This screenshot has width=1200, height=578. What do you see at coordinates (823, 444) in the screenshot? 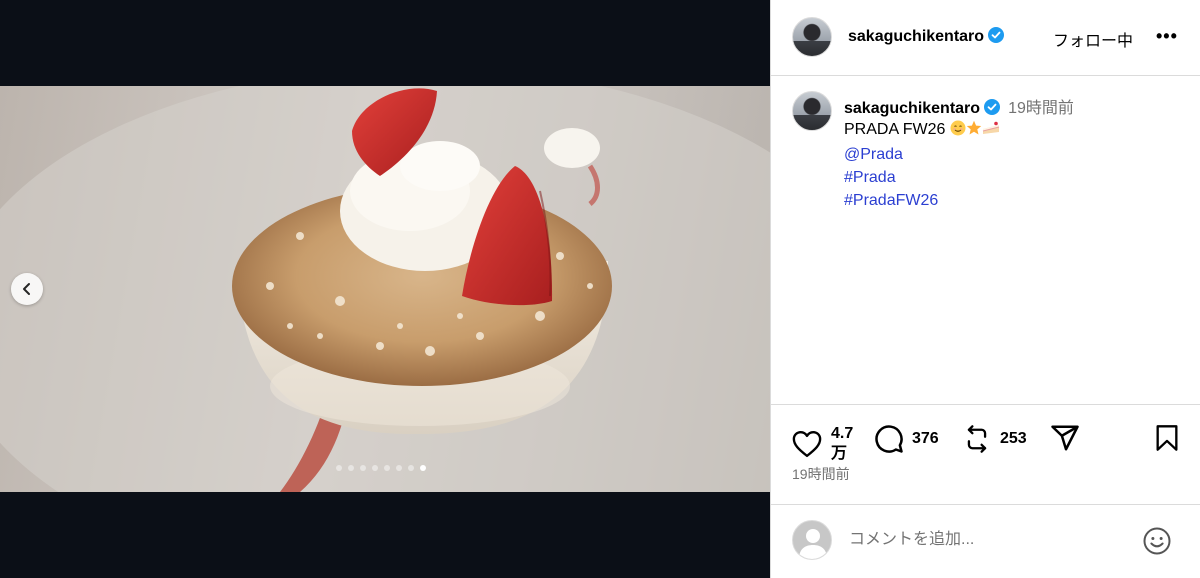
I see `like-button: 4.7万` at bounding box center [823, 444].